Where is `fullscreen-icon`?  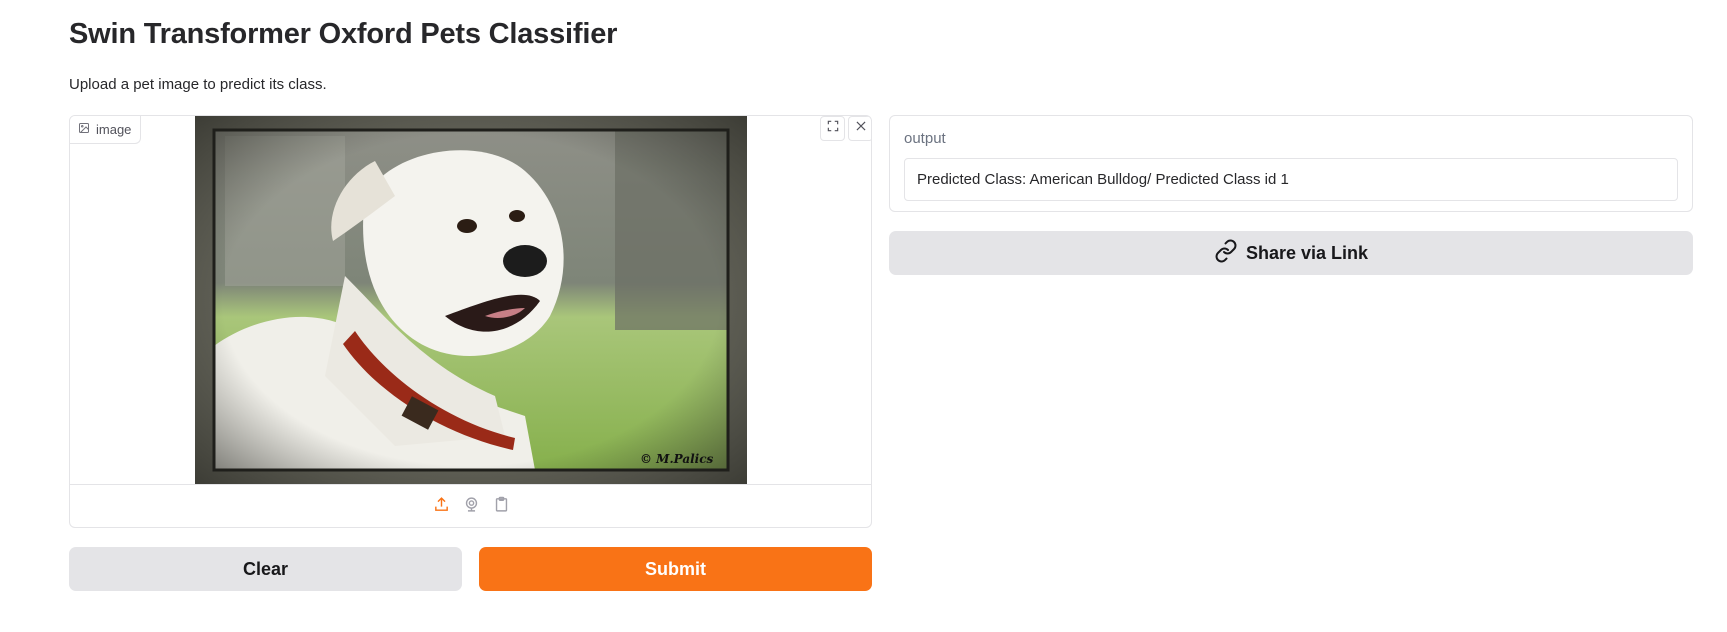
fullscreen-icon is located at coordinates (833, 128).